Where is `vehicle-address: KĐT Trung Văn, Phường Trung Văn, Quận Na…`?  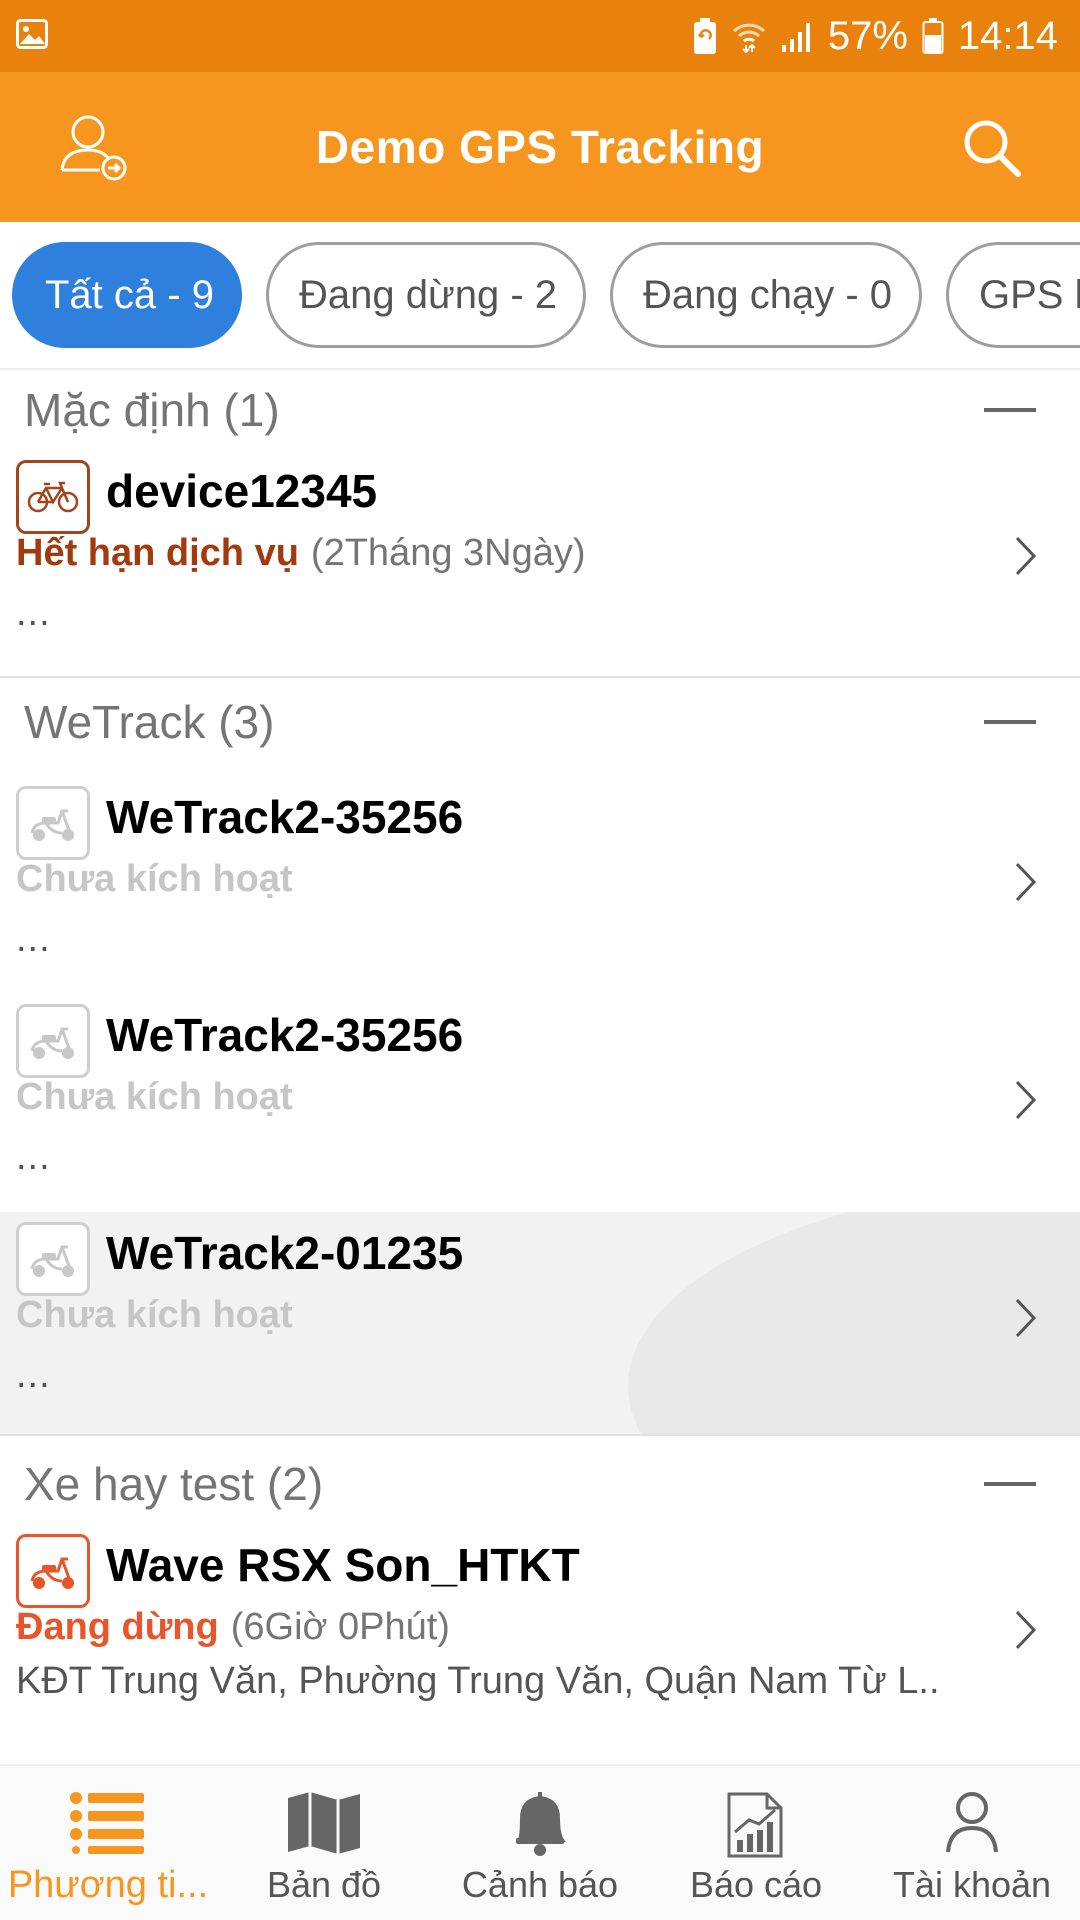
vehicle-address: KĐT Trung Văn, Phường Trung Văn, Quận Na… is located at coordinates (478, 1681).